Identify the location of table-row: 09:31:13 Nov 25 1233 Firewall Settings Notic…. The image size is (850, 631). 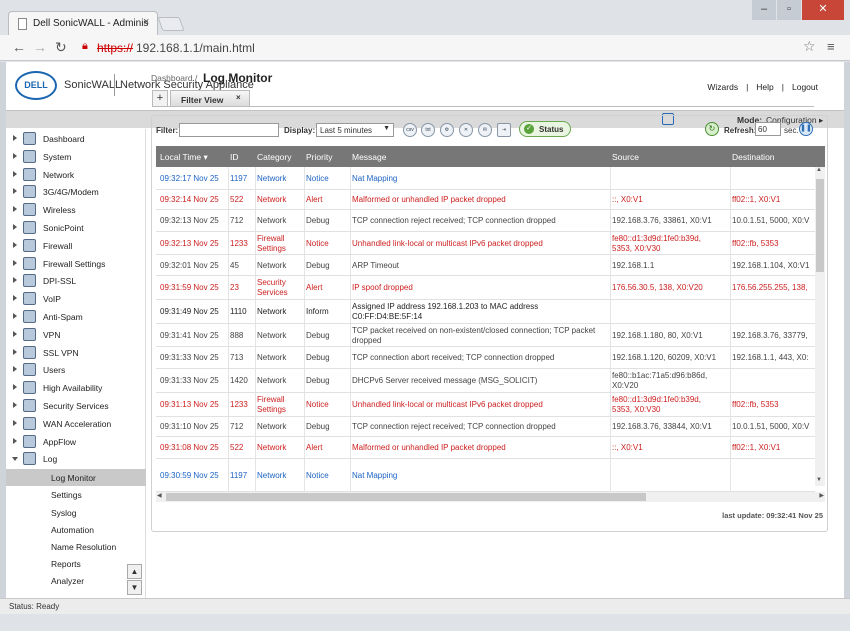
(485, 405).